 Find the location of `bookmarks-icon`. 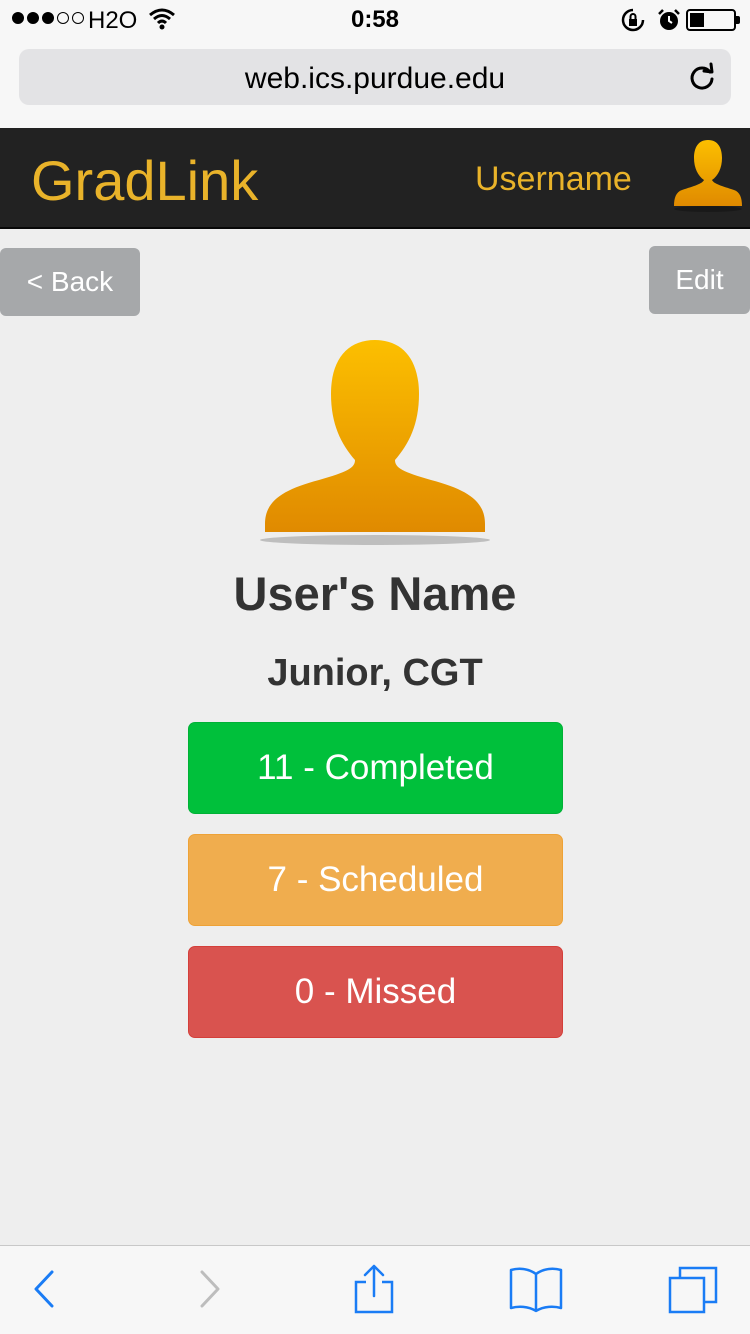

bookmarks-icon is located at coordinates (536, 1291).